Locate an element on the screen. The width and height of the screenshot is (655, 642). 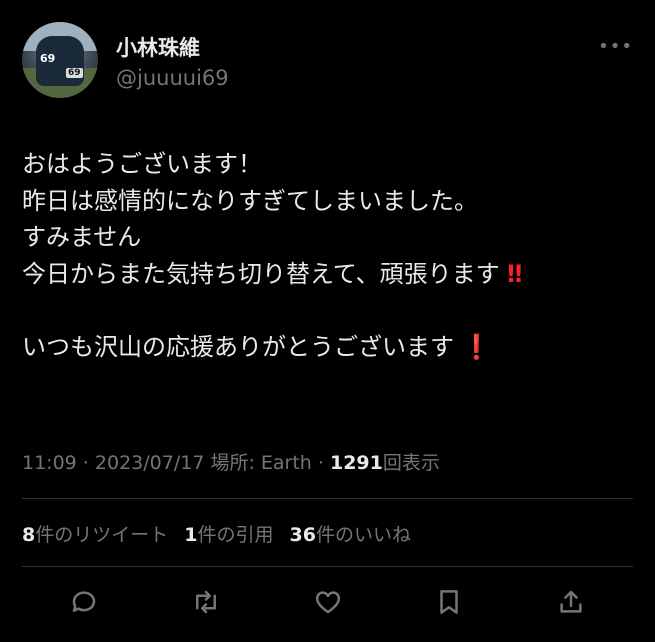
reply-icon is located at coordinates (84, 601).